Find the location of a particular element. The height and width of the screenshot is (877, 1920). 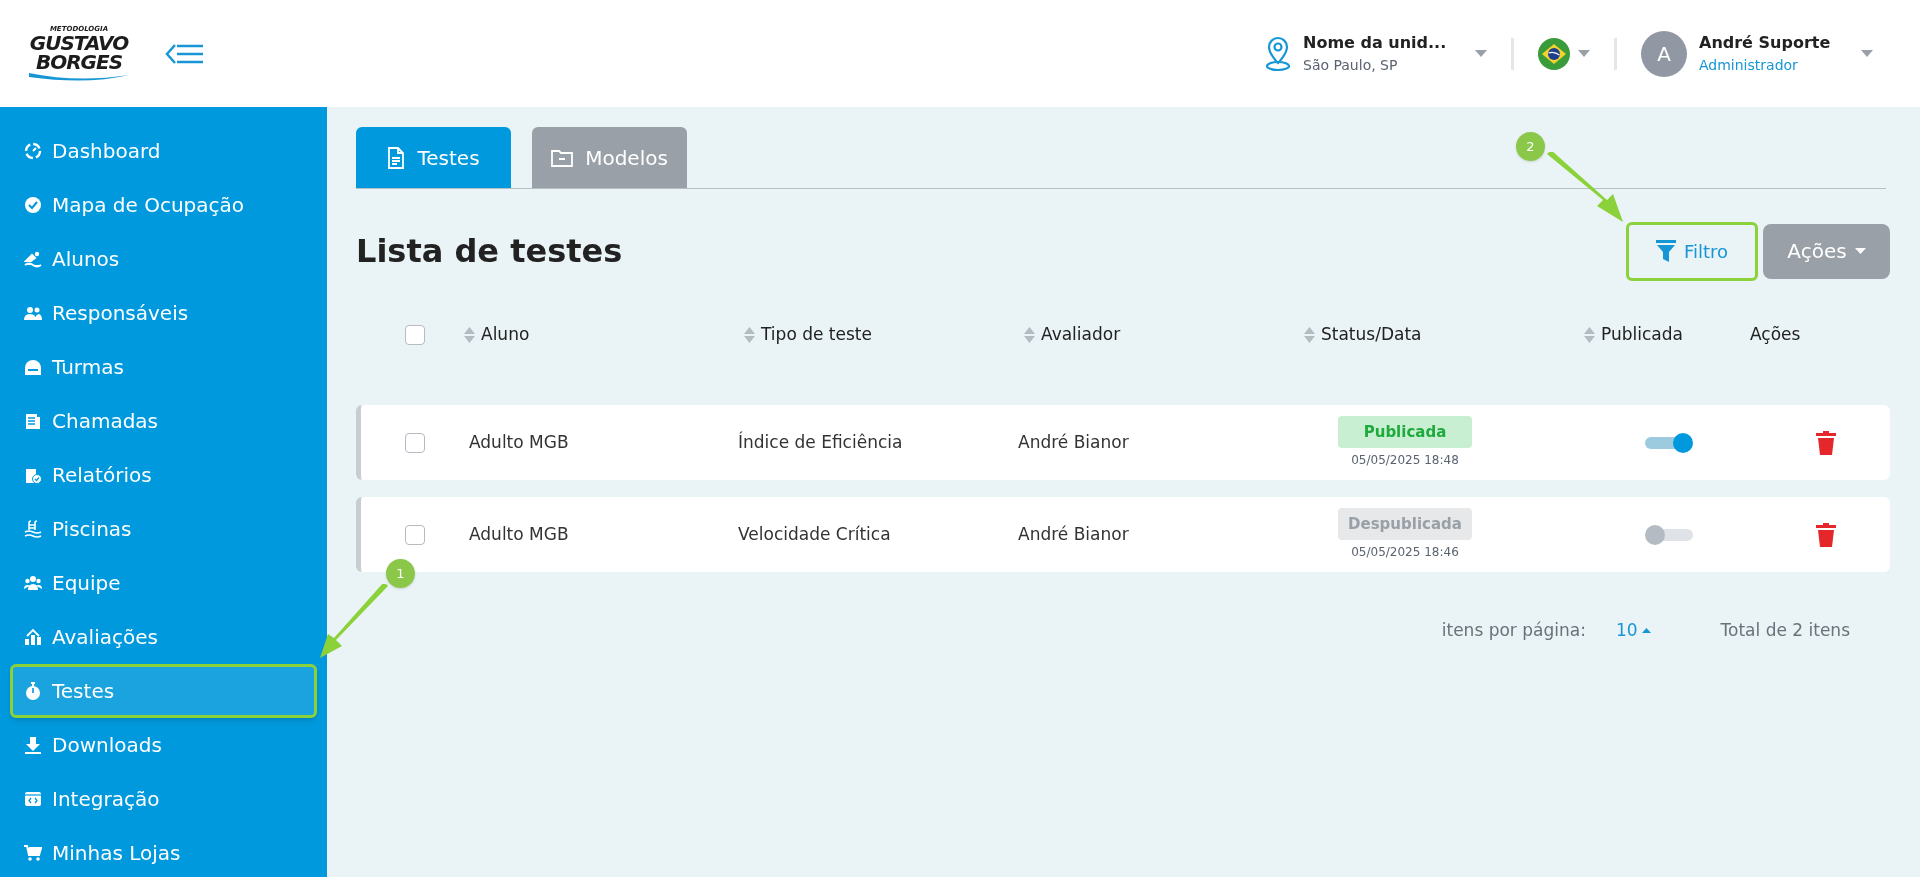

sidebar-item: Responsáveis is located at coordinates (163, 313).